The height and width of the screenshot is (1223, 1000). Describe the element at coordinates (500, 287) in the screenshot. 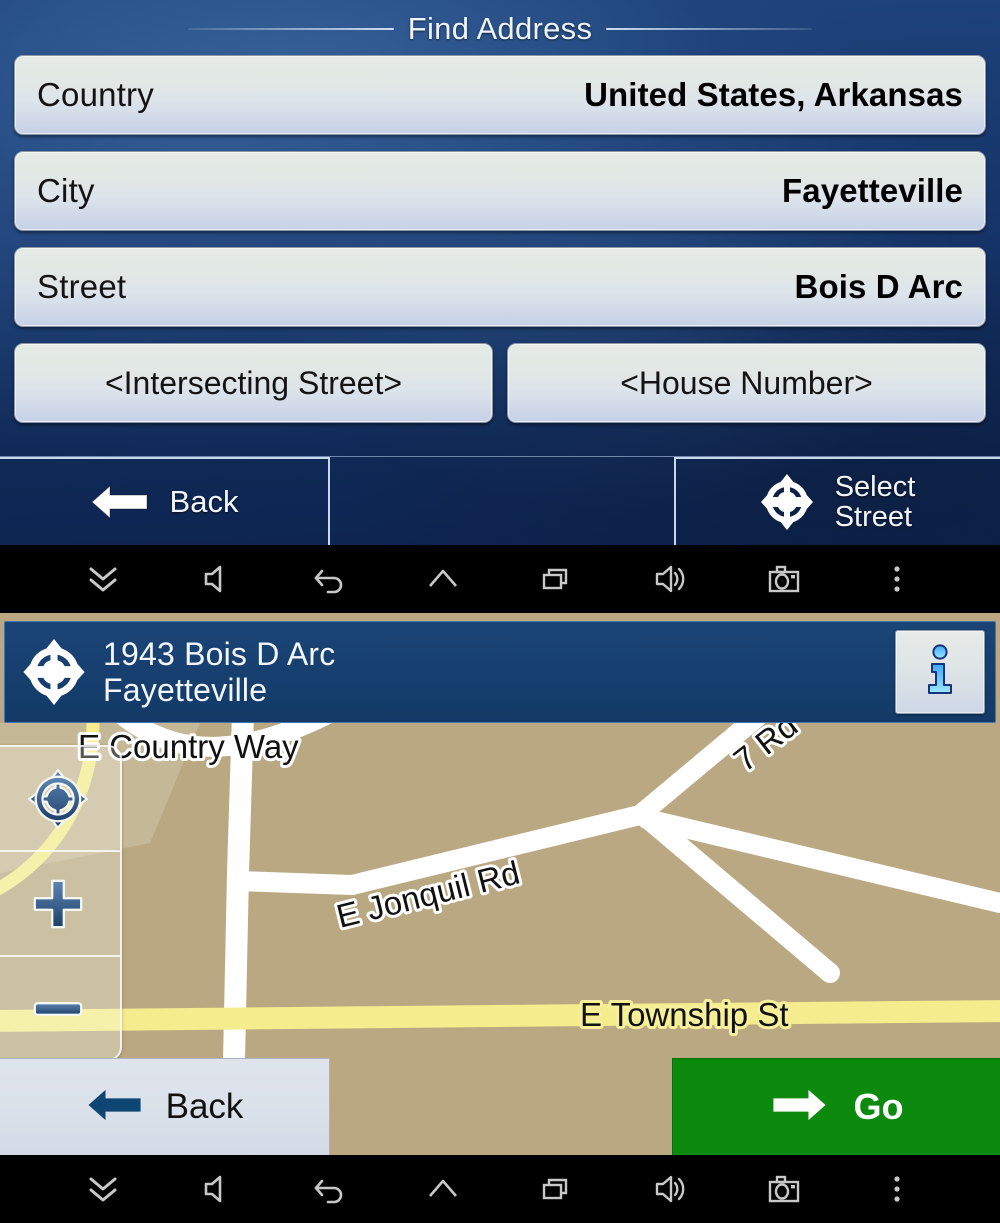

I see `field-street: Street Bois D Arc` at that location.